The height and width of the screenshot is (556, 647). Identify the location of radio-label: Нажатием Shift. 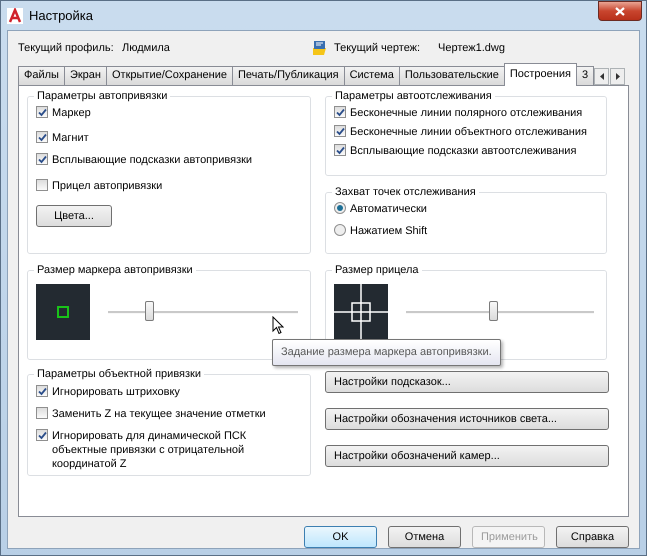
(389, 231).